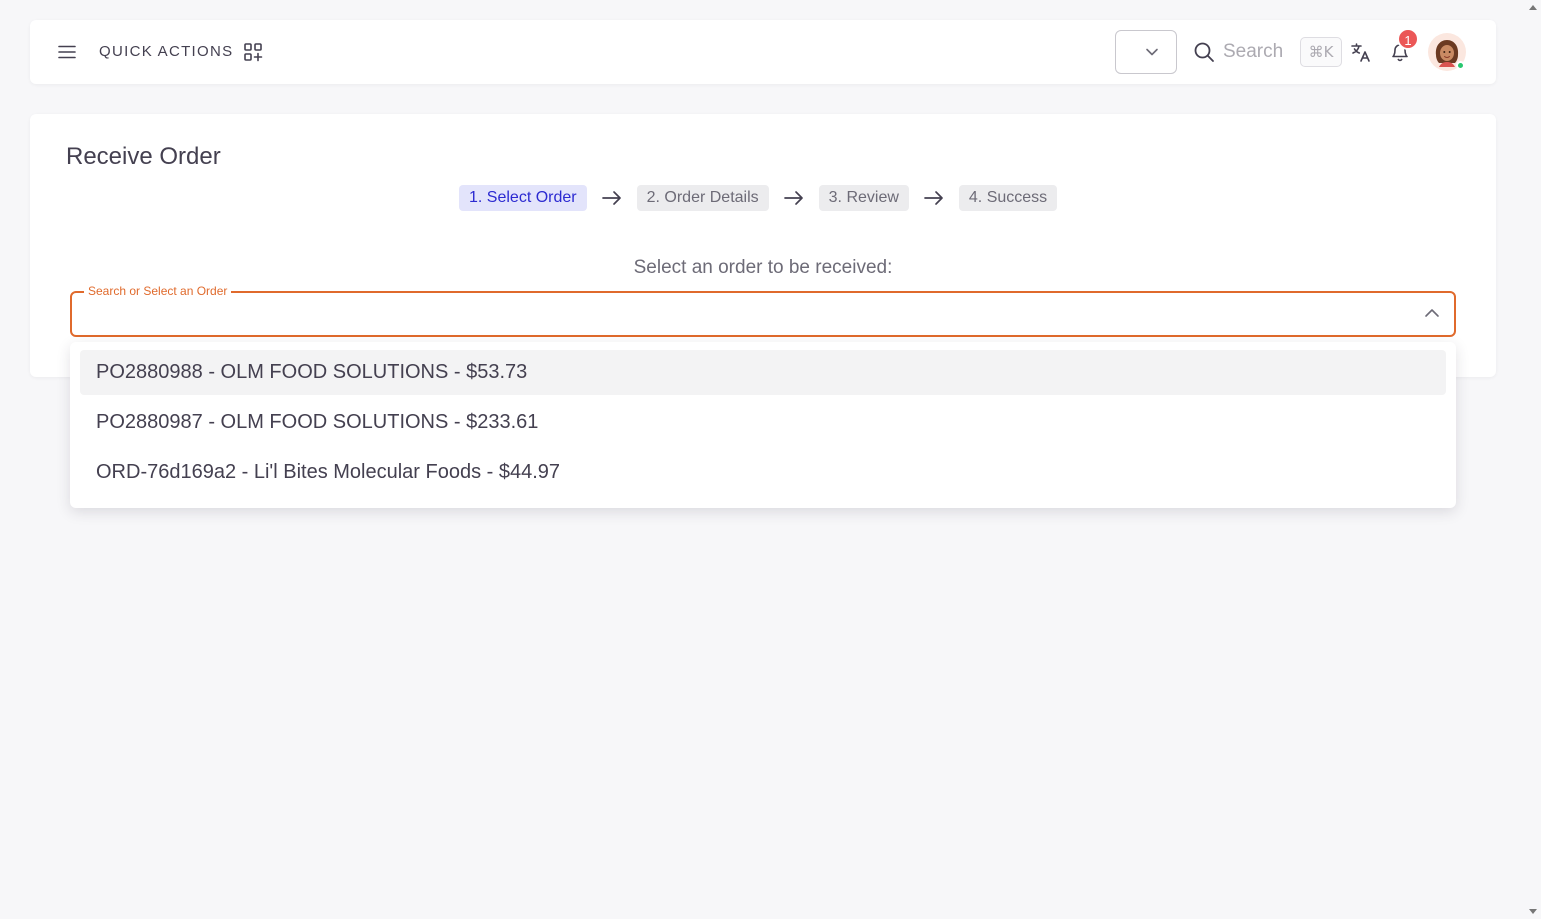 This screenshot has height=919, width=1541. I want to click on step-select-order: 1. Select Order, so click(523, 198).